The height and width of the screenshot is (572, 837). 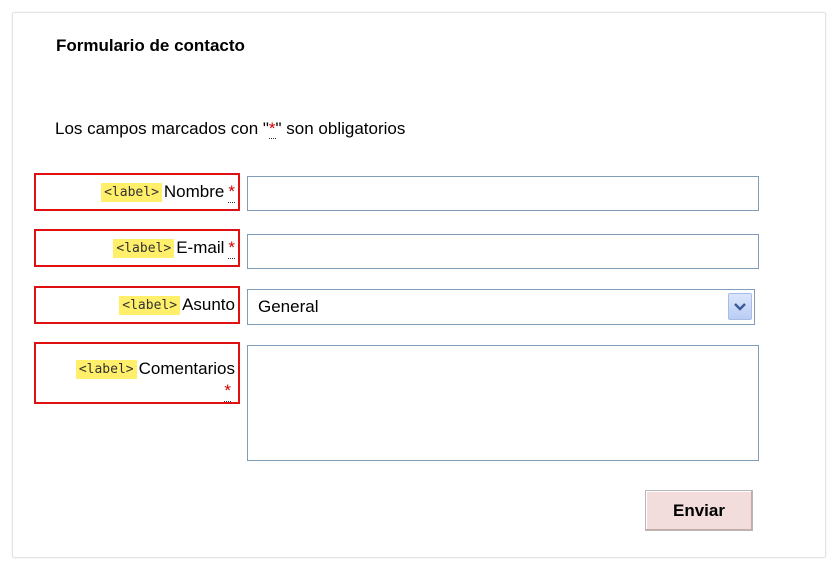 I want to click on nombre-input, so click(x=503, y=193).